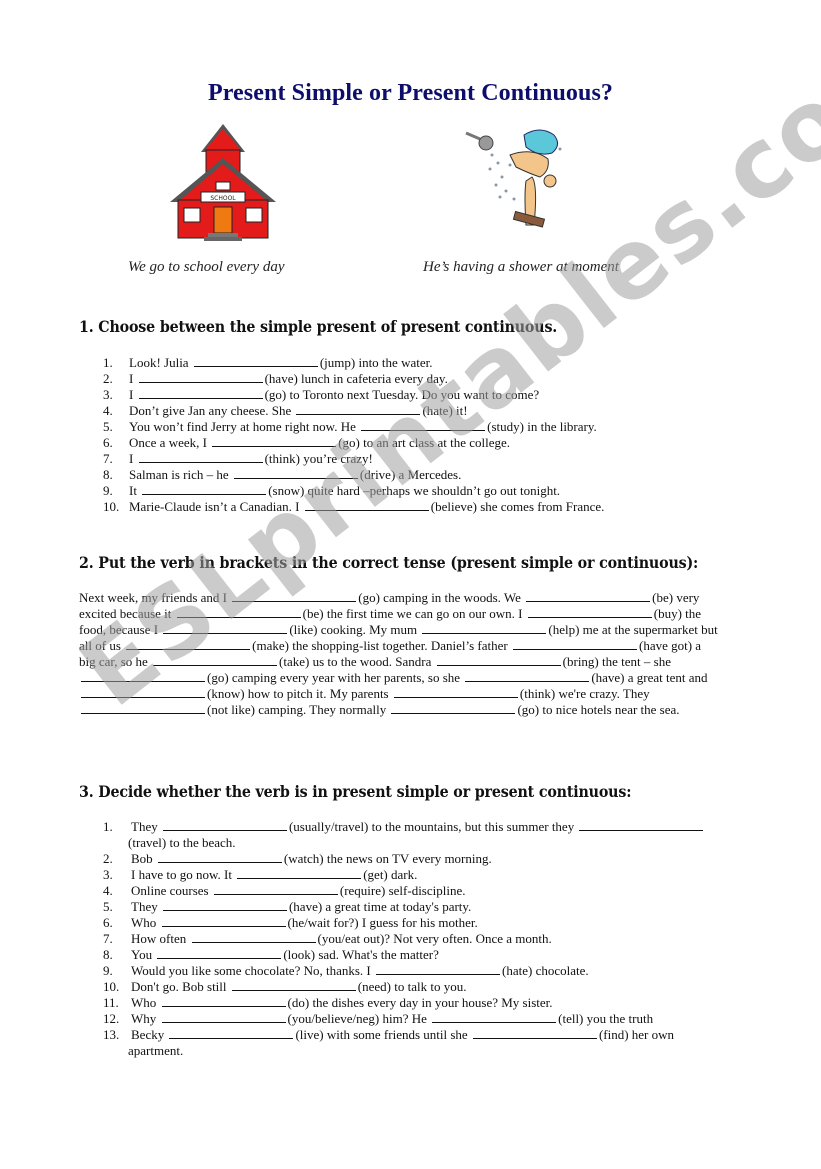 Image resolution: width=821 pixels, height=1169 pixels. What do you see at coordinates (633, 629) in the screenshot?
I see `text-segment: (help) me at the supermarket but` at bounding box center [633, 629].